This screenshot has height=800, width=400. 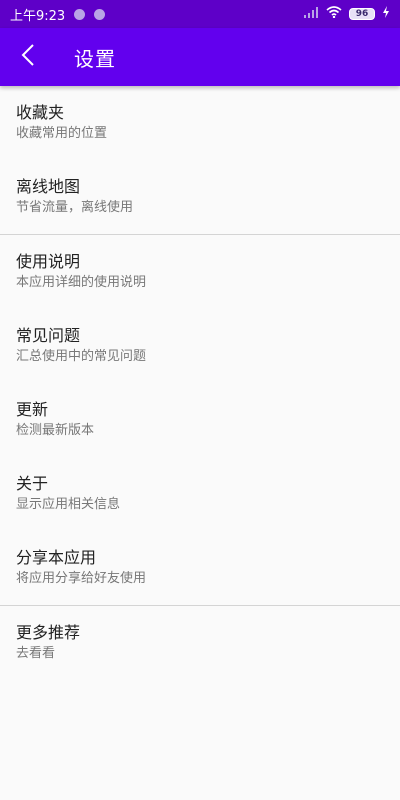 I want to click on item-subtitle: 将应用分享给好友使用, so click(x=81, y=578).